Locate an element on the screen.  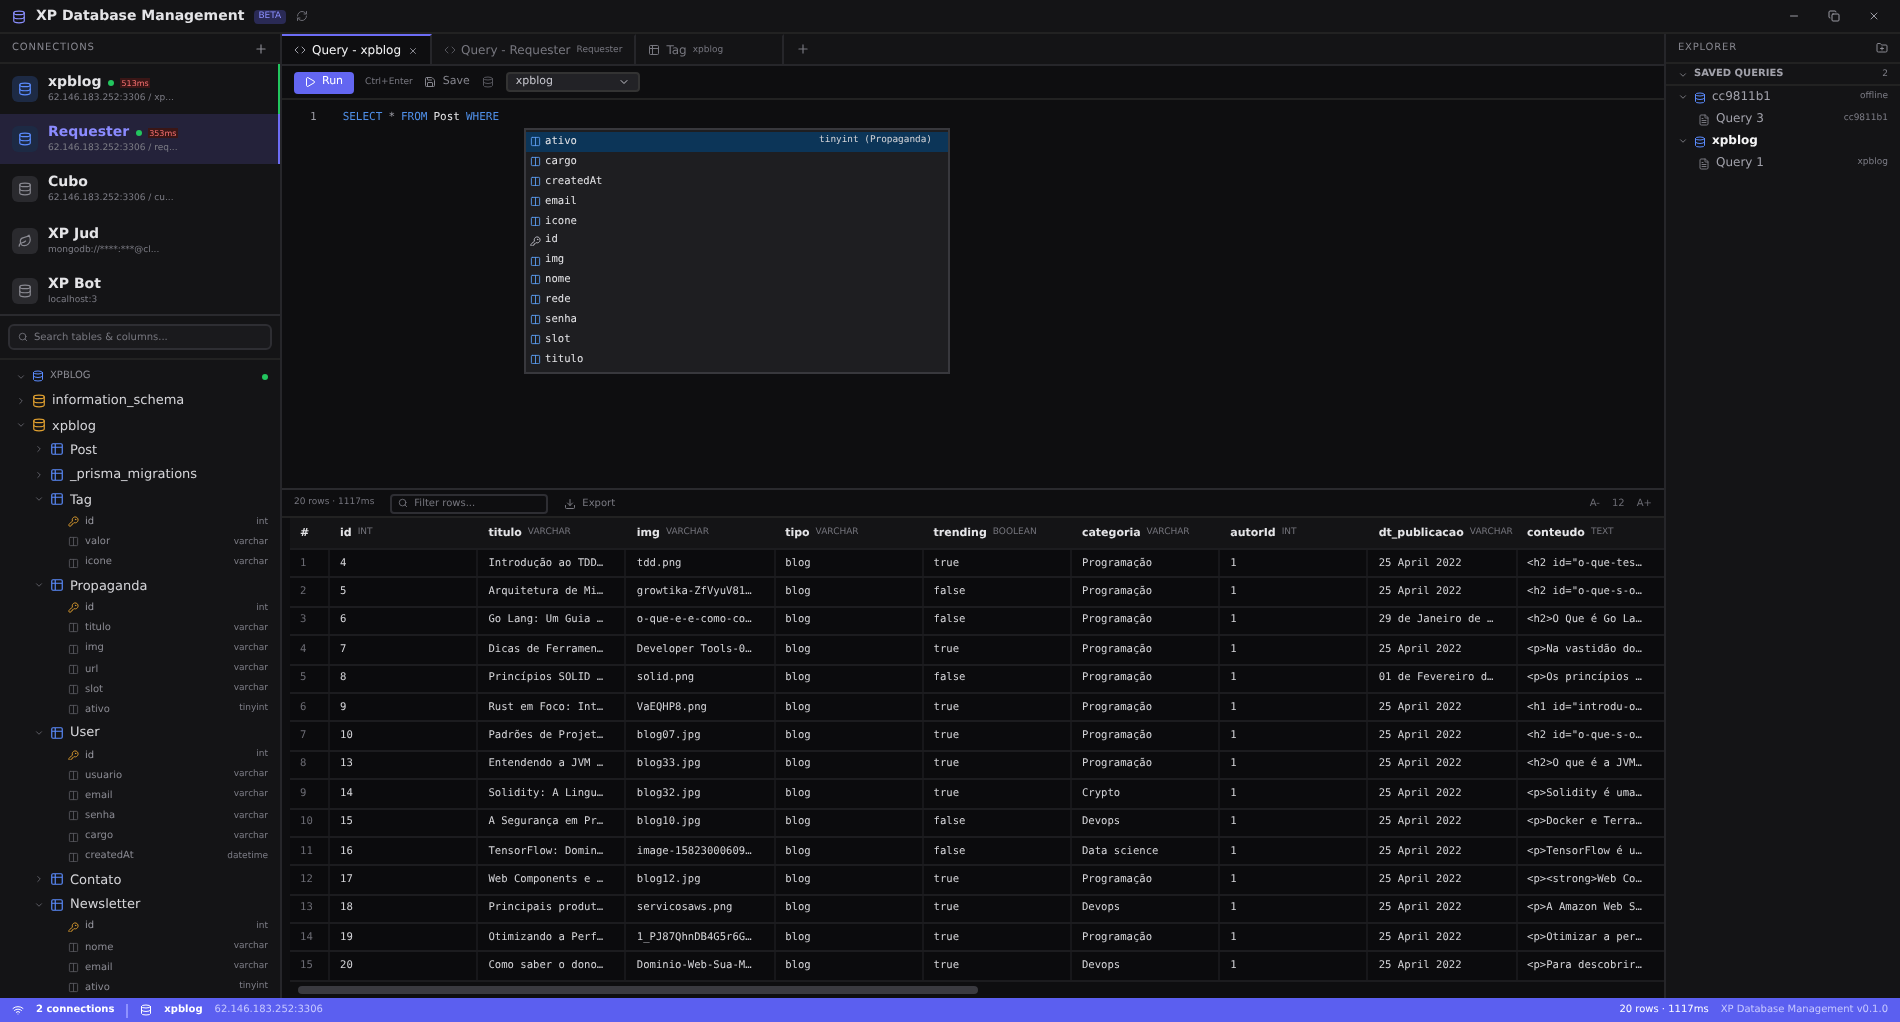
new-folder-icon is located at coordinates (1882, 48).